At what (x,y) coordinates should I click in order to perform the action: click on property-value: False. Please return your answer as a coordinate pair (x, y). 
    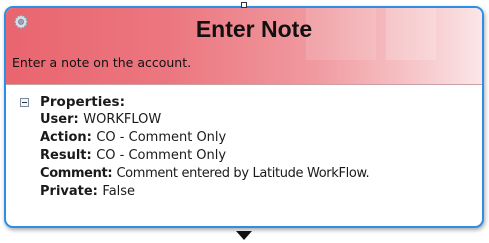
    Looking at the image, I should click on (119, 191).